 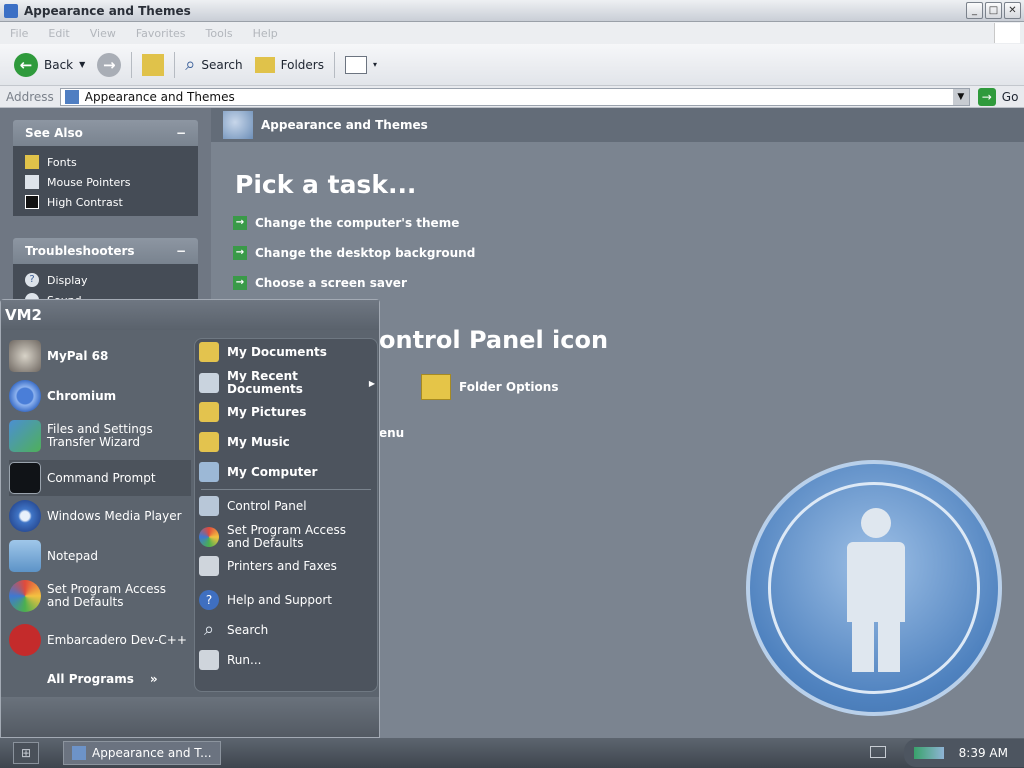 I want to click on maximize-button: □, so click(x=993, y=10).